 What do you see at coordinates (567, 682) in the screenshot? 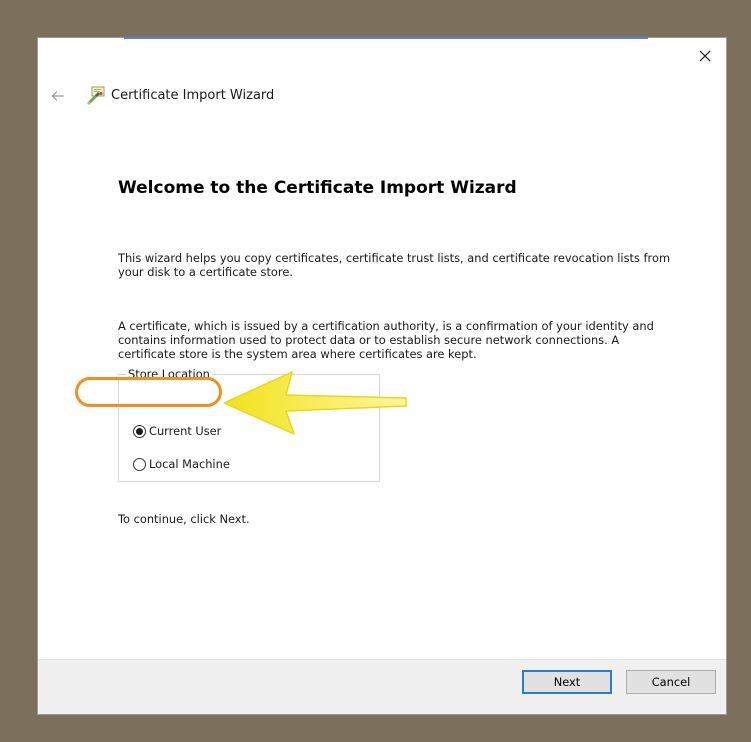
I see `next-button: Next` at bounding box center [567, 682].